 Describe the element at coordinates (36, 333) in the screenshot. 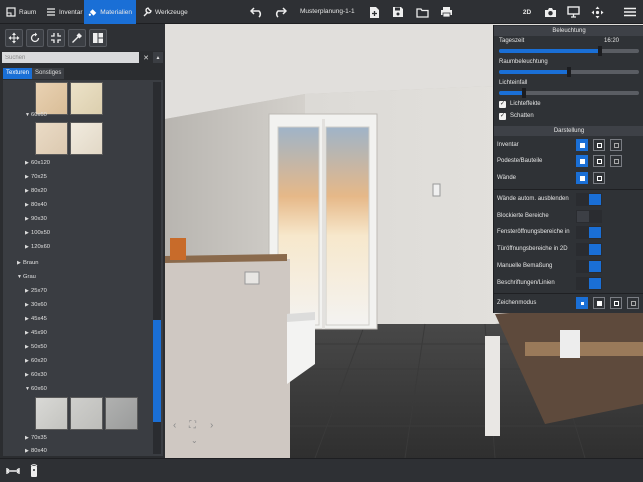

I see `tree-folder: ▶ 45x90` at that location.